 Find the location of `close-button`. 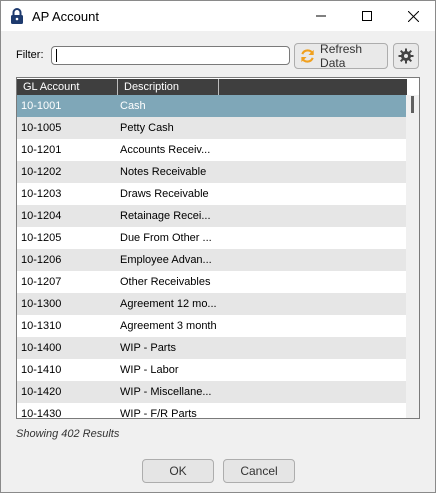

close-button is located at coordinates (413, 16).